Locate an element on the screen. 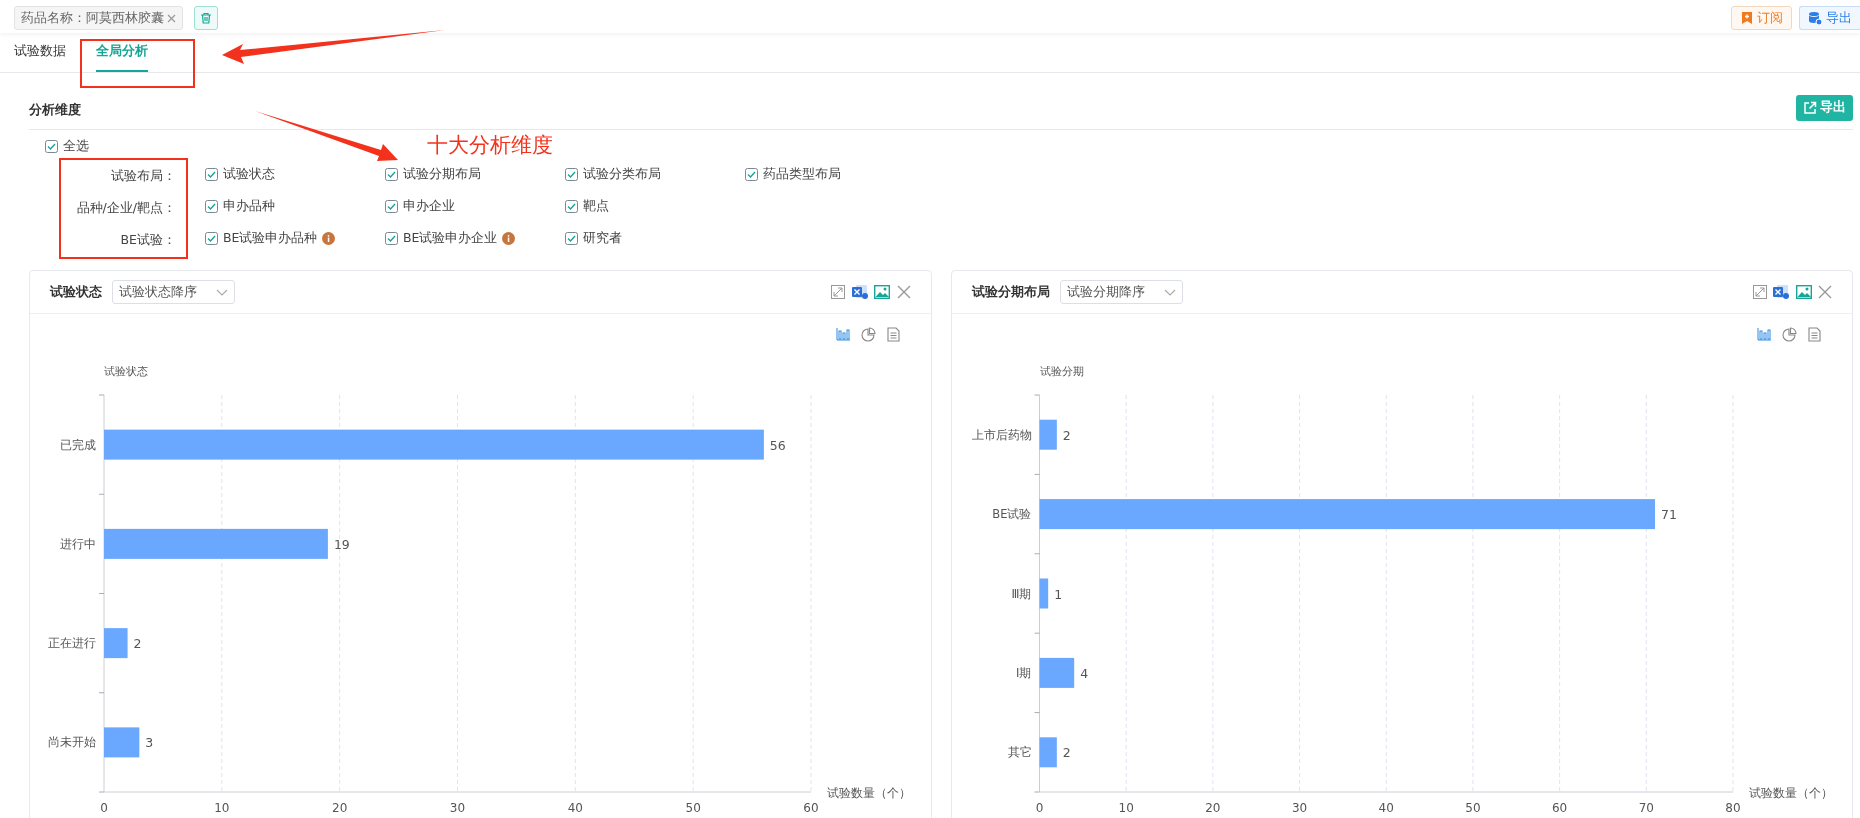 The height and width of the screenshot is (818, 1860). external-link-icon is located at coordinates (1809, 107).